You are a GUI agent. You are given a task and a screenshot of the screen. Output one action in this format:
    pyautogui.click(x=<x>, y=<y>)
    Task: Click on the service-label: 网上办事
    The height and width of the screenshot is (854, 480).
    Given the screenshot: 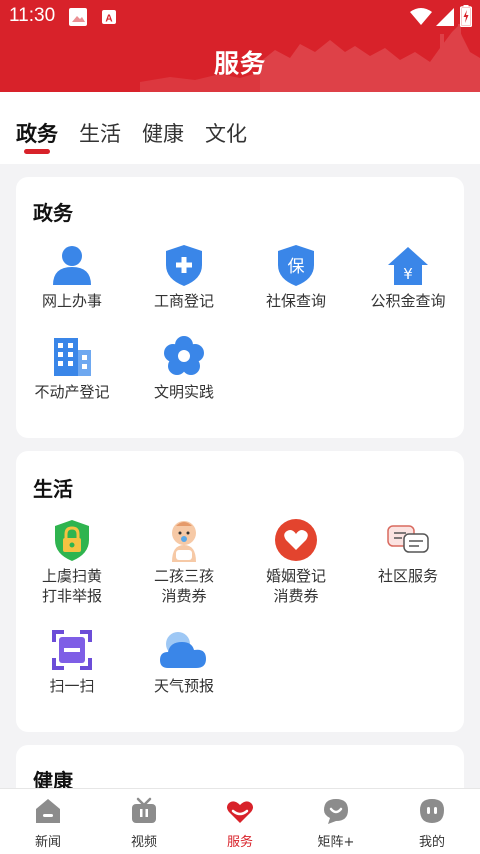 What is the action you would take?
    pyautogui.click(x=71, y=301)
    